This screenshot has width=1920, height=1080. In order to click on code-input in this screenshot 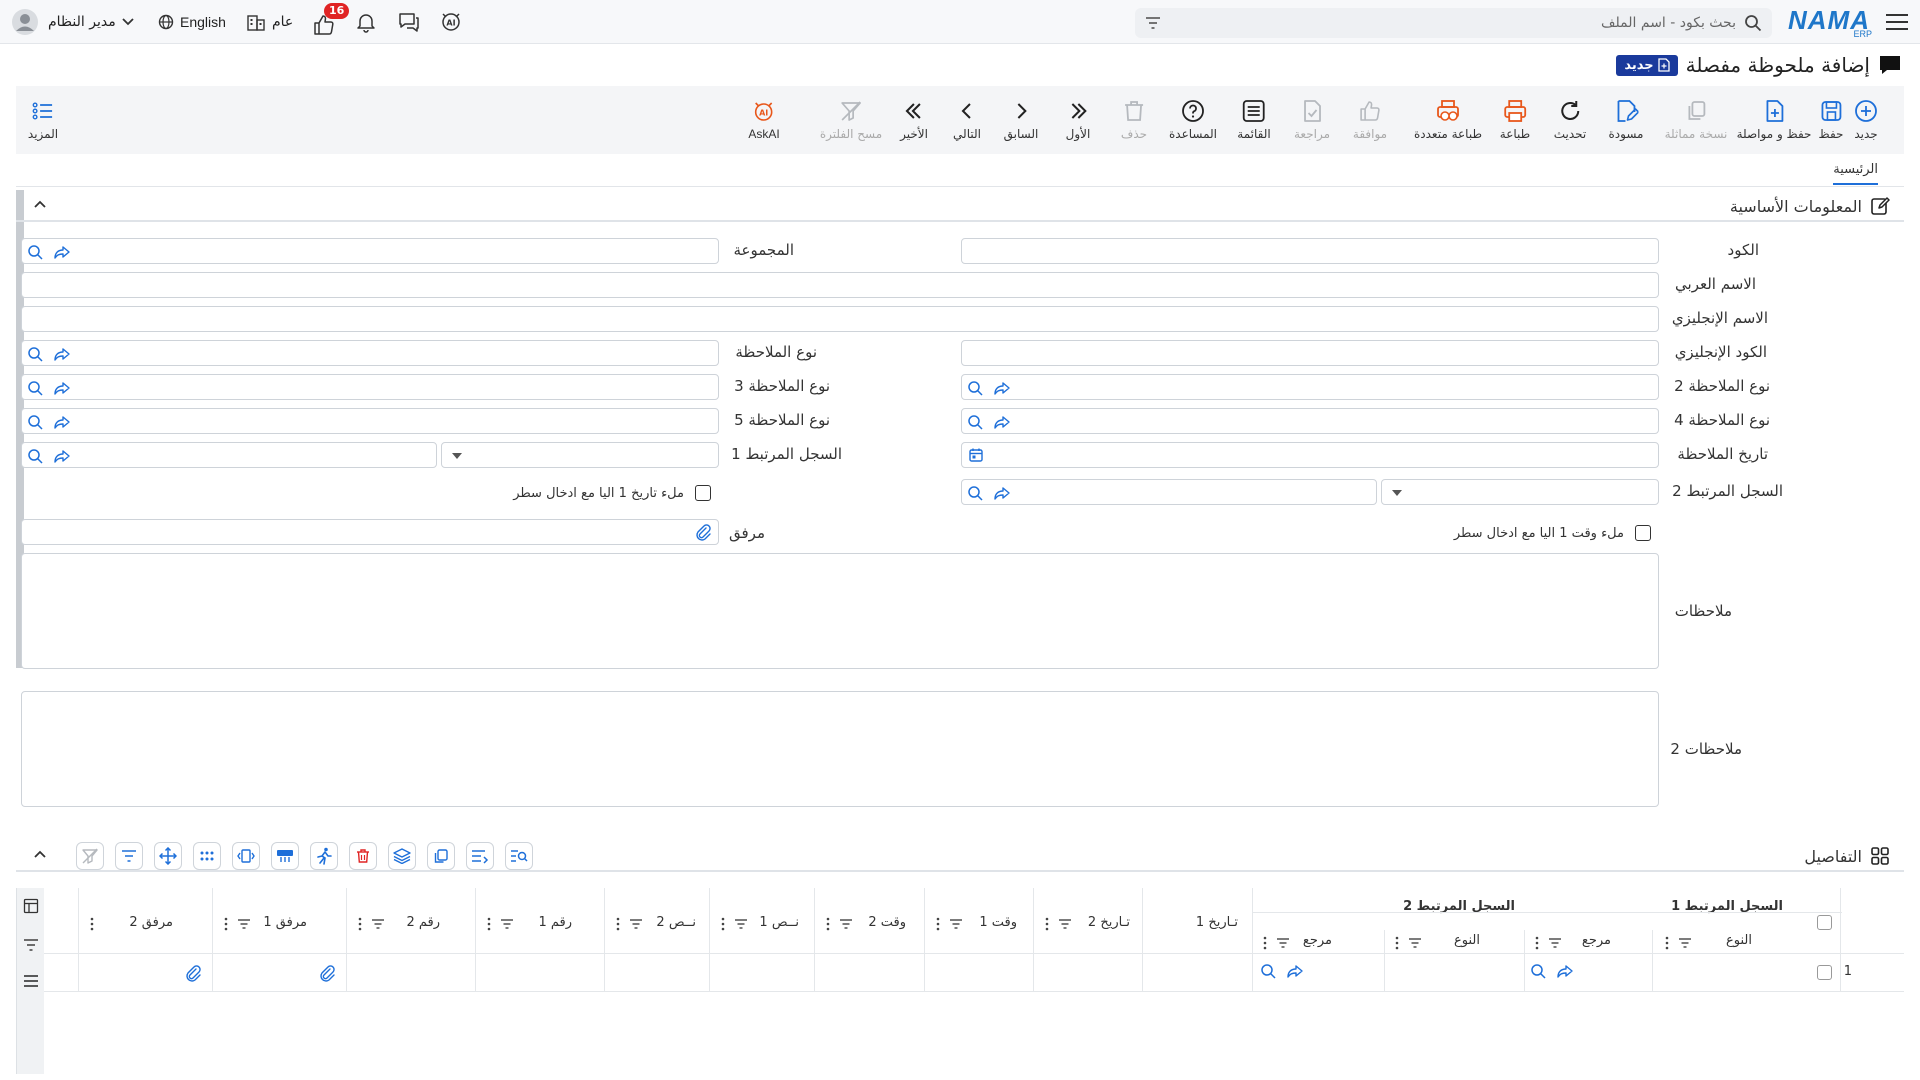, I will do `click(1310, 251)`.